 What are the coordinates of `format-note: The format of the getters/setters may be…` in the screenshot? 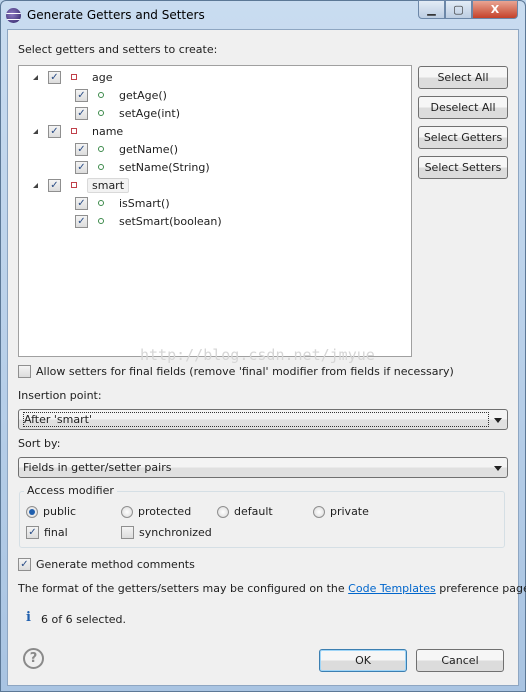 It's located at (272, 588).